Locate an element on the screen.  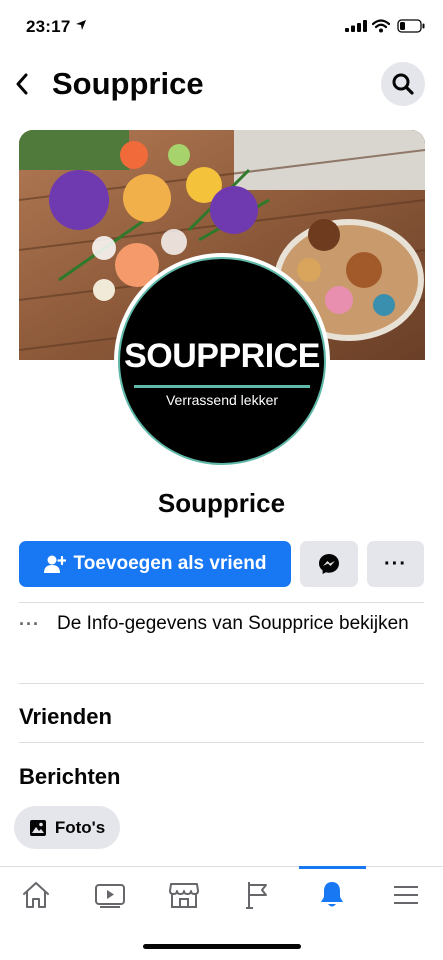
add-friend-label: Toevoegen als vriend is located at coordinates (170, 563).